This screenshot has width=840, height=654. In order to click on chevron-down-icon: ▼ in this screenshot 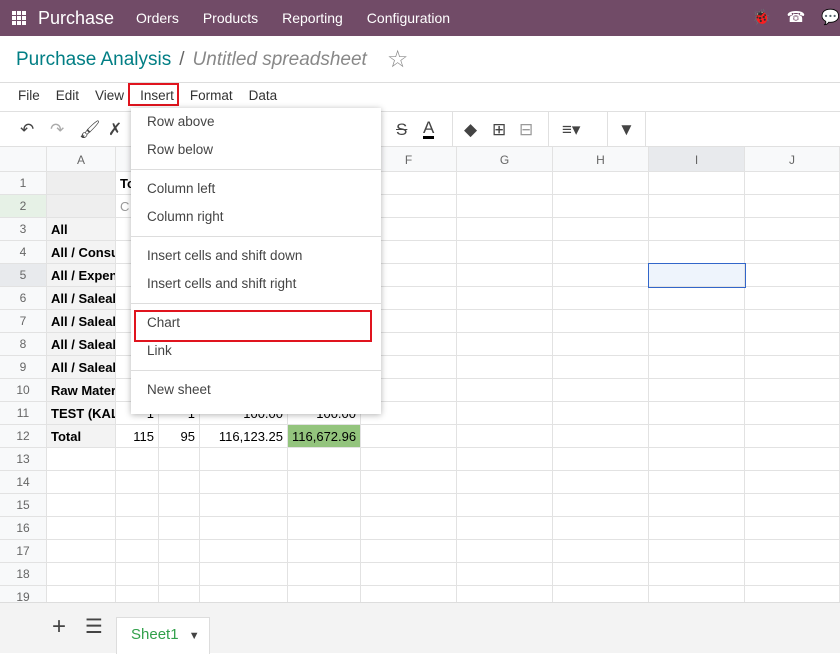, I will do `click(194, 636)`.